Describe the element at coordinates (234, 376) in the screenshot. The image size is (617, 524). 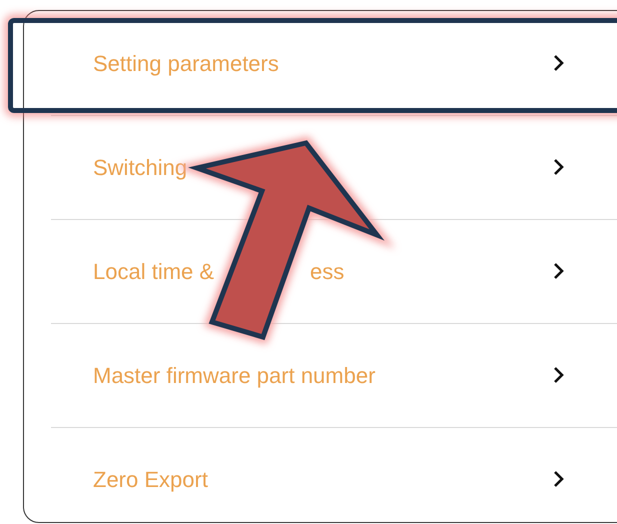
I see `menu-item-label: Master firmware part number` at that location.